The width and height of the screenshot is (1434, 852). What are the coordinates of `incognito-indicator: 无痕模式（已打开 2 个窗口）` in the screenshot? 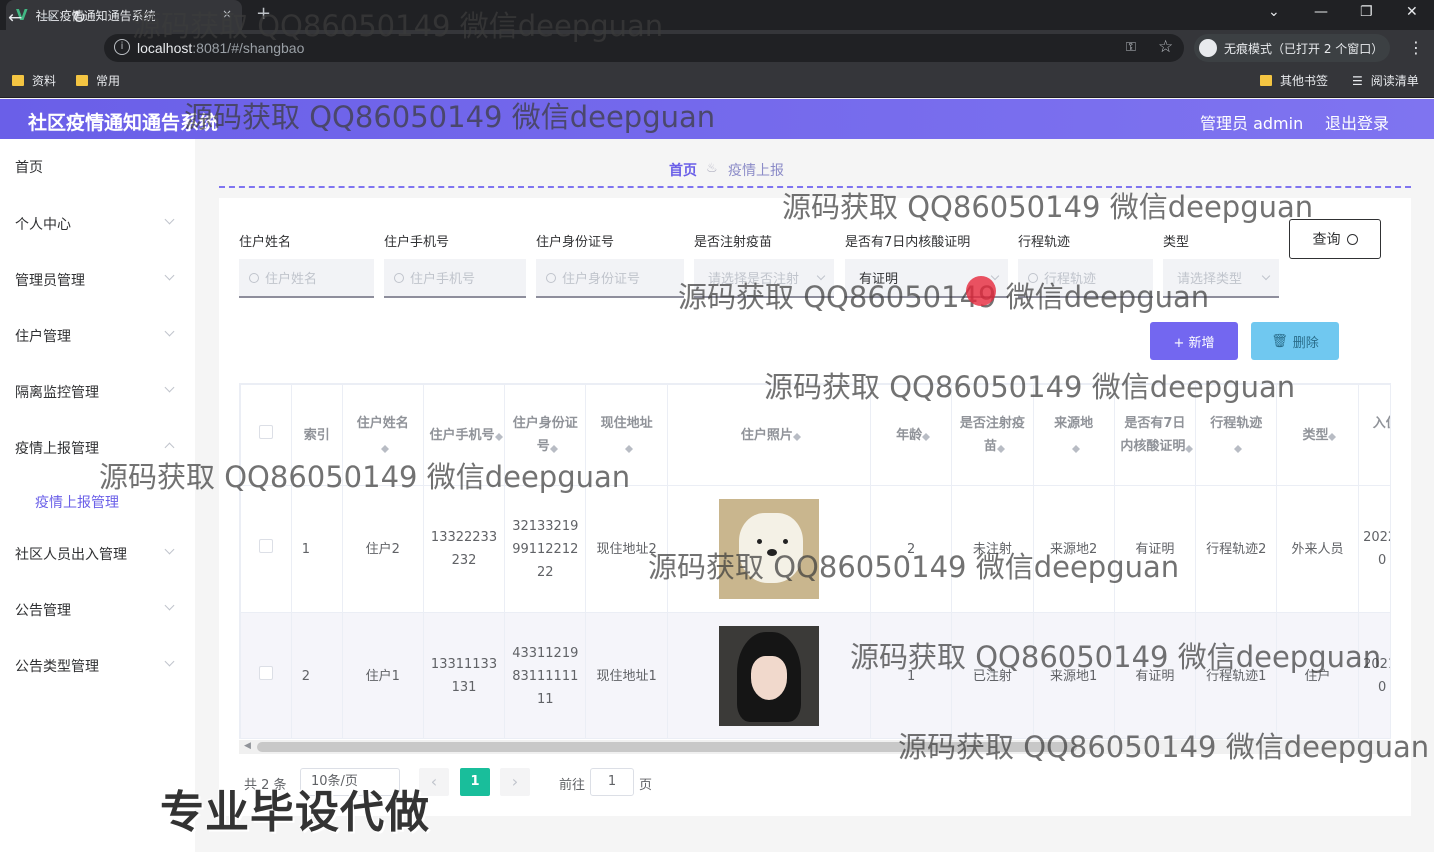 It's located at (1292, 48).